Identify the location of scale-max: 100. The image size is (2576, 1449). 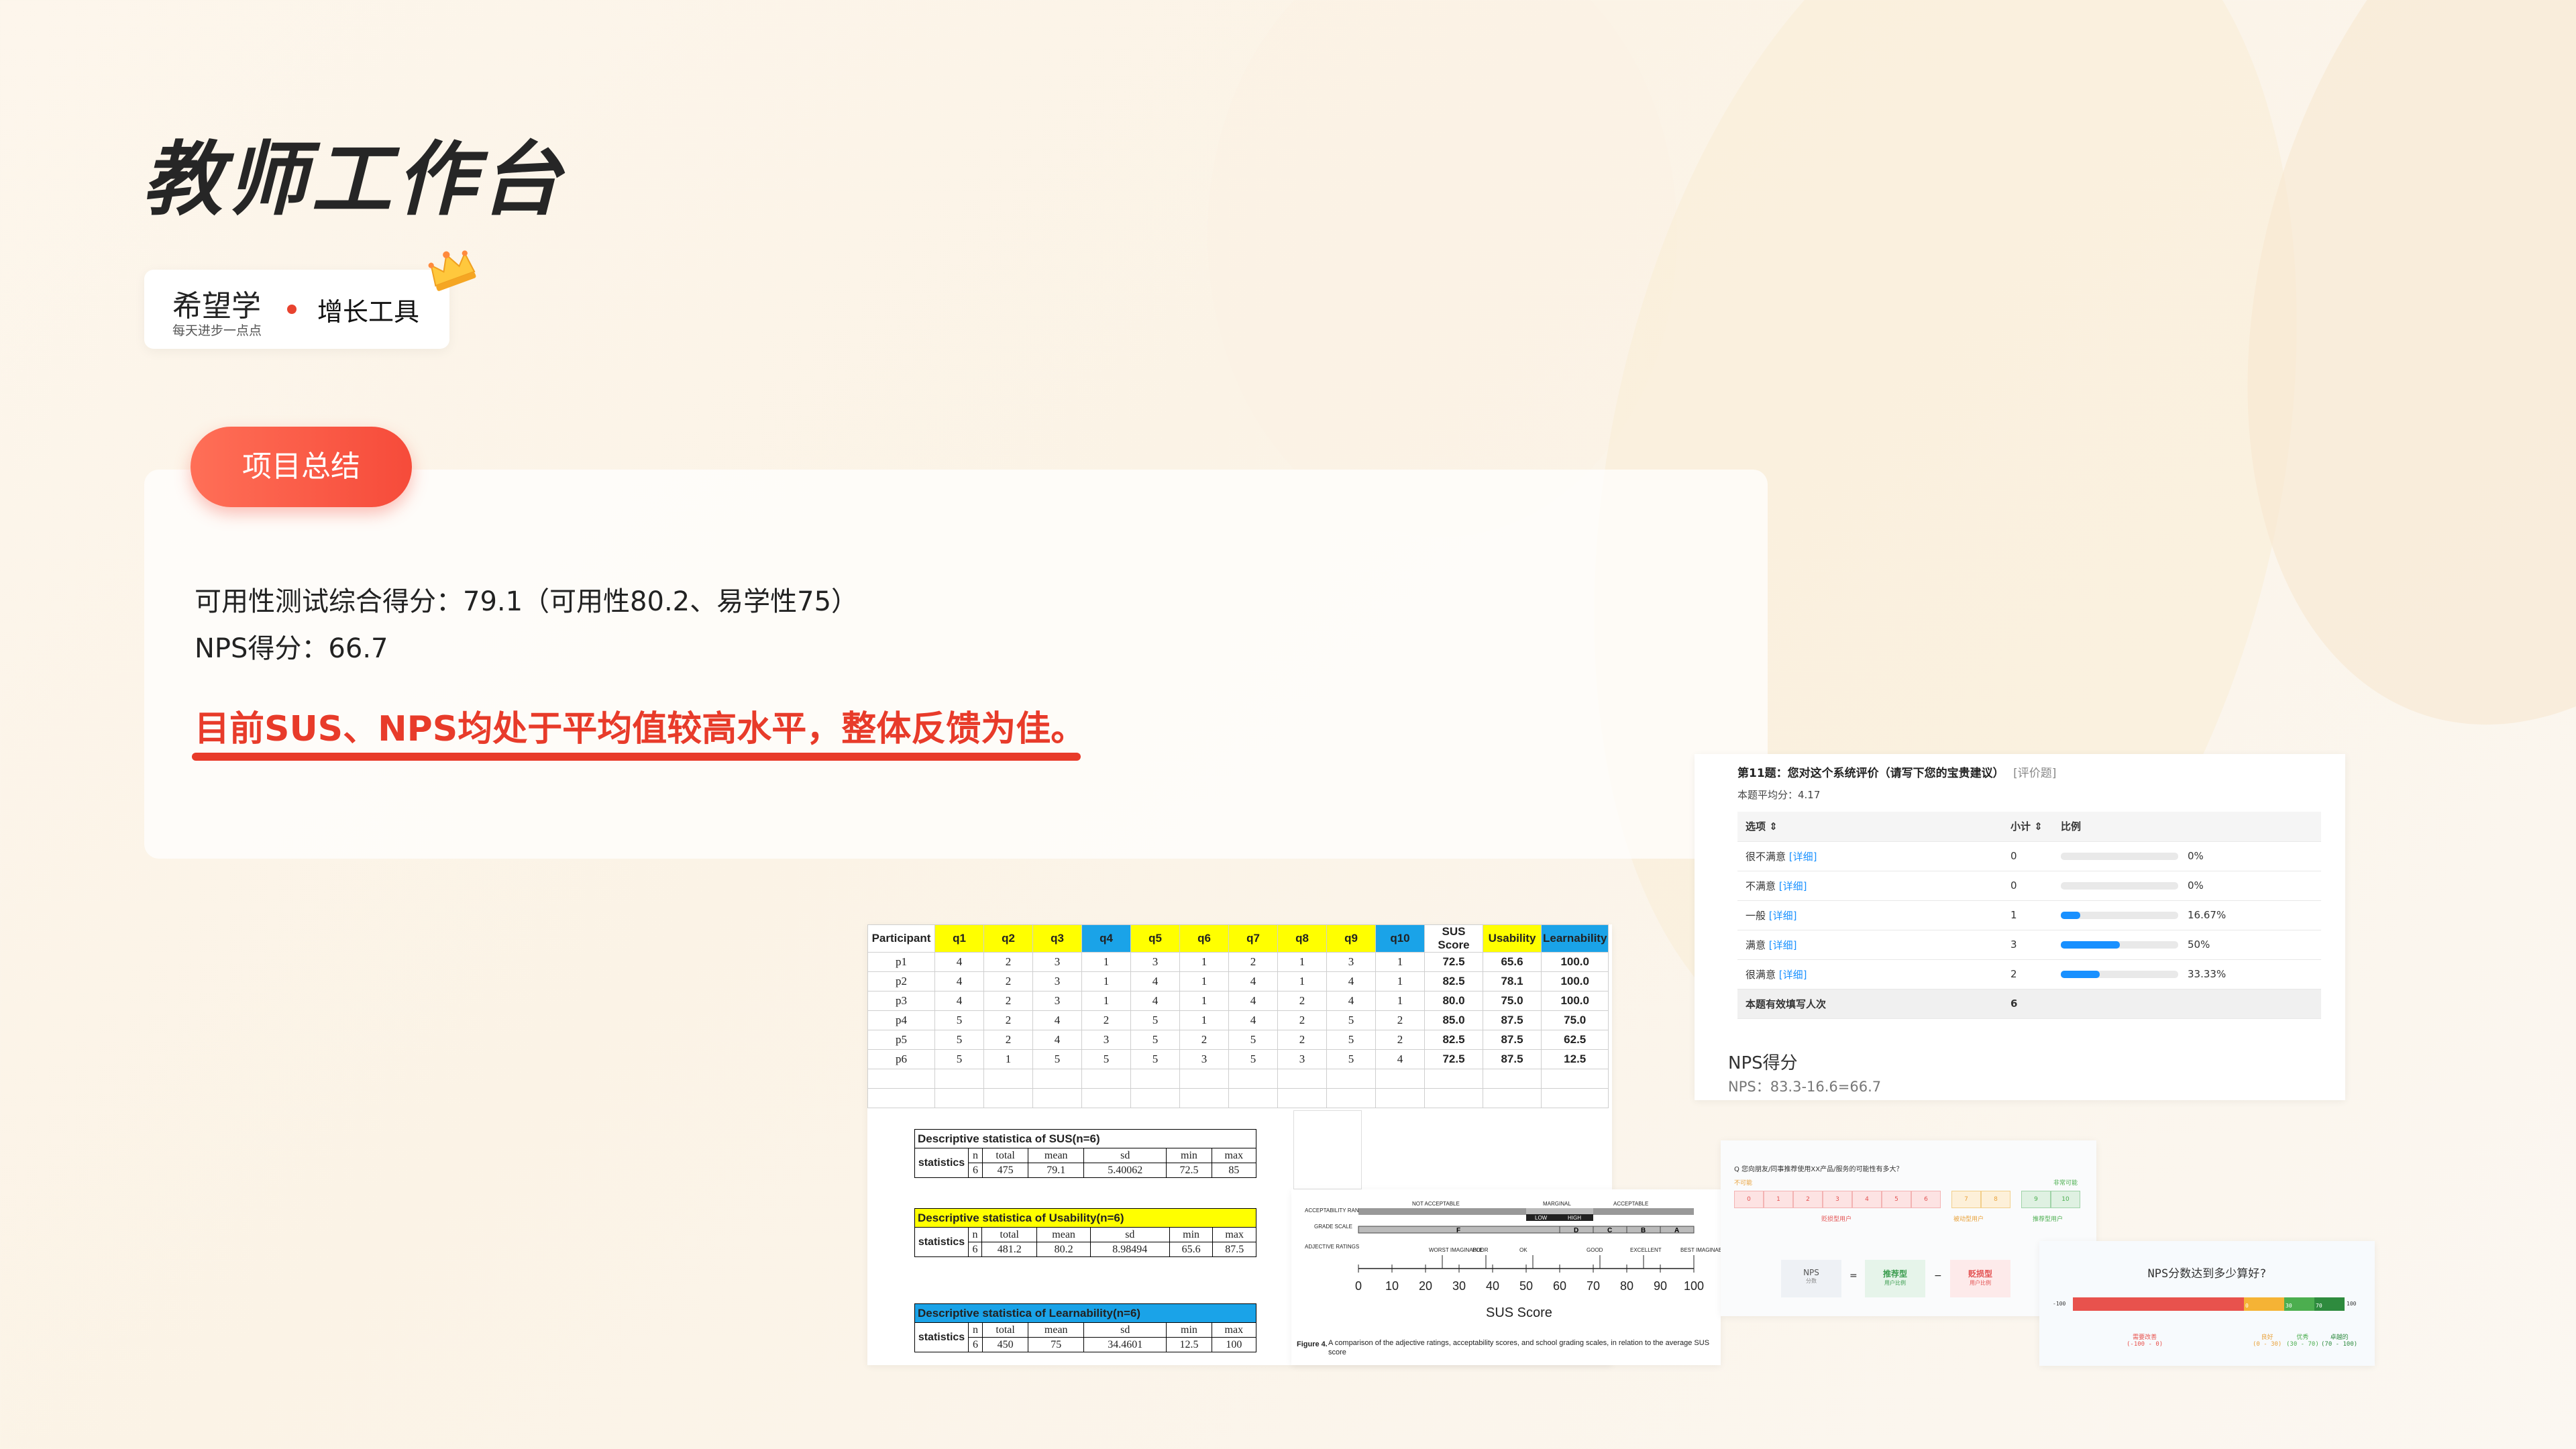
(2352, 1304).